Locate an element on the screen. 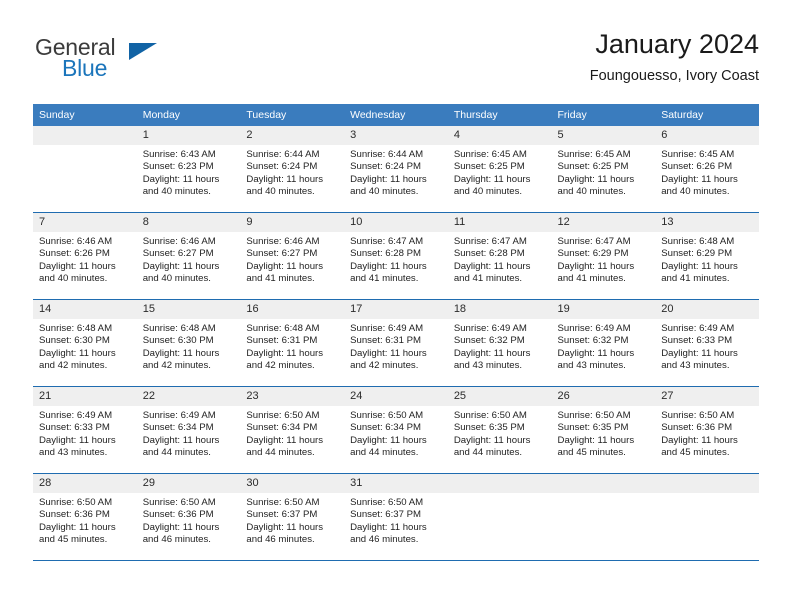 This screenshot has width=792, height=612. title-block: January 2024 Foungouesso, Ivory Coast is located at coordinates (674, 57).